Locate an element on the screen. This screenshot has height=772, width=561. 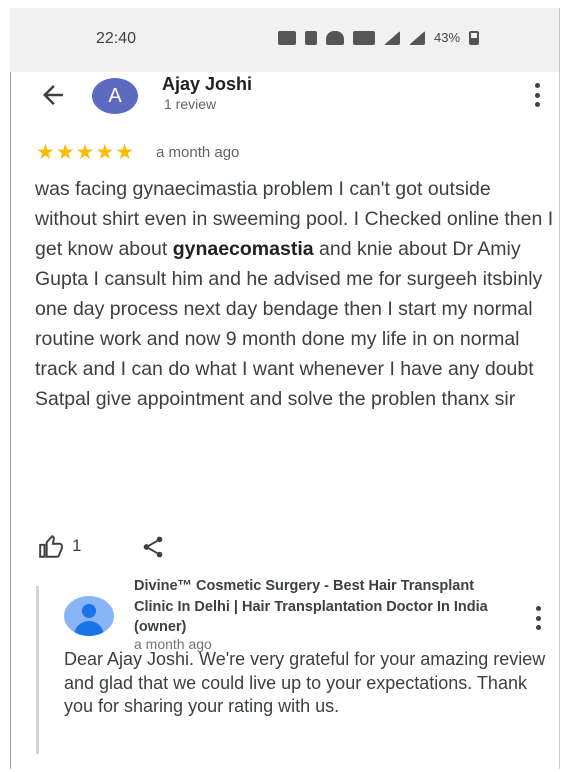
reviewer-avatar: A is located at coordinates (115, 96).